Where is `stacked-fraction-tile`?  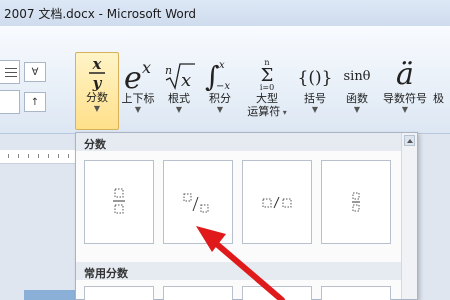 stacked-fraction-tile is located at coordinates (119, 202).